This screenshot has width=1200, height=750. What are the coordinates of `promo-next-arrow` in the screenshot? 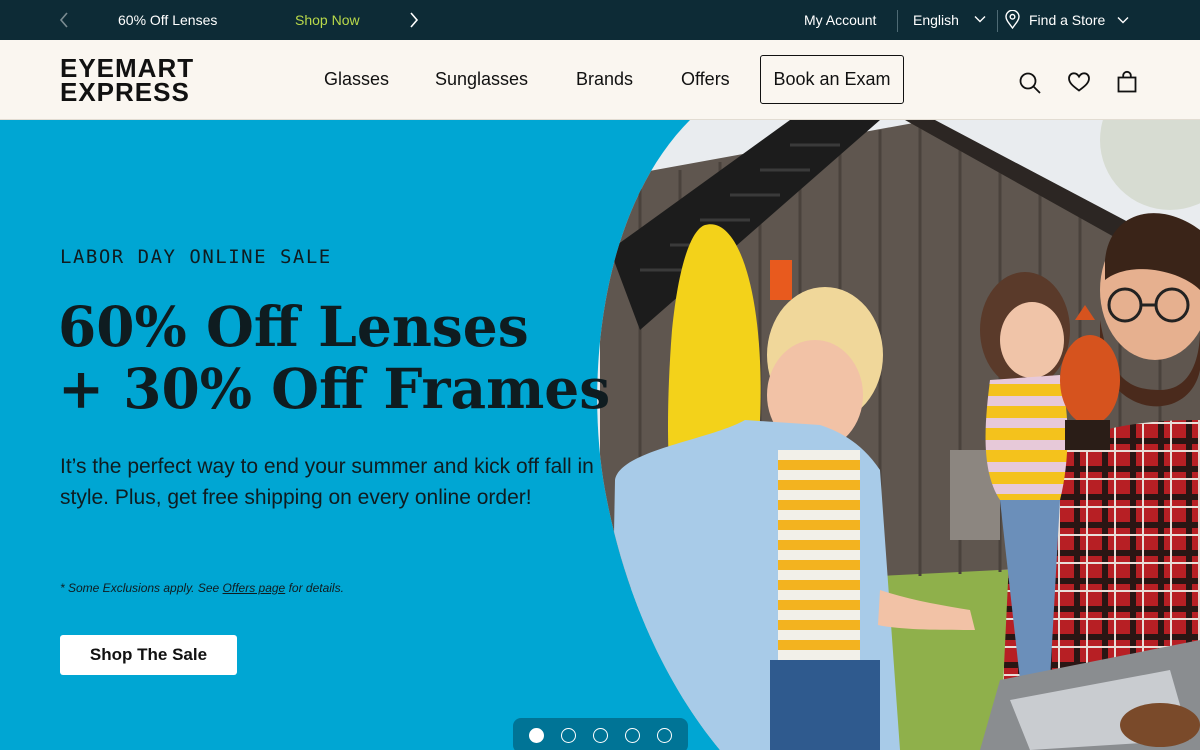 It's located at (414, 20).